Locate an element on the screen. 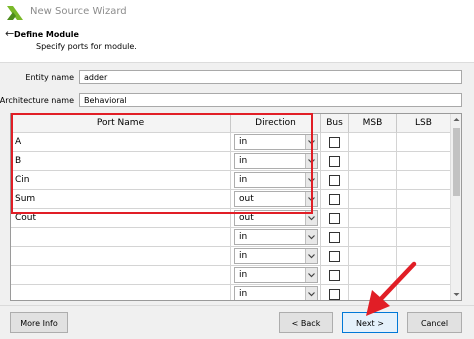 This screenshot has height=339, width=474. back-button: < Back is located at coordinates (306, 322).